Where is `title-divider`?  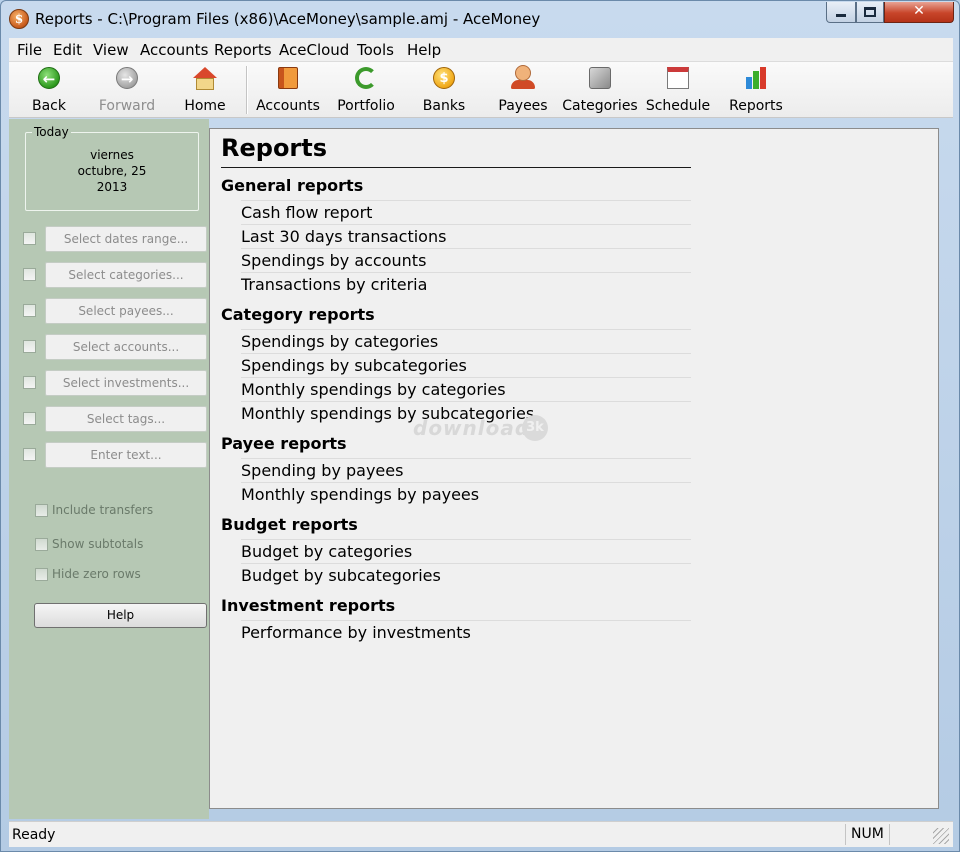 title-divider is located at coordinates (456, 167).